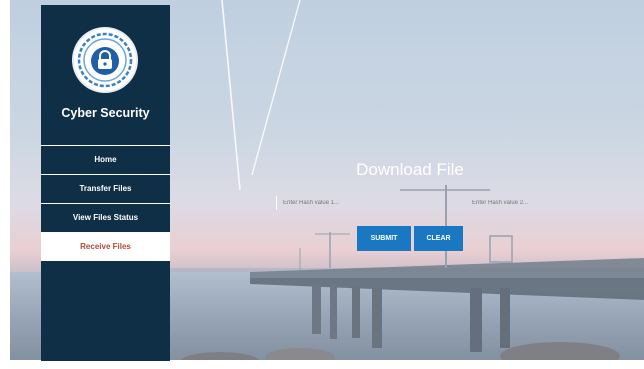  I want to click on brand-title: Cyber Security, so click(105, 113).